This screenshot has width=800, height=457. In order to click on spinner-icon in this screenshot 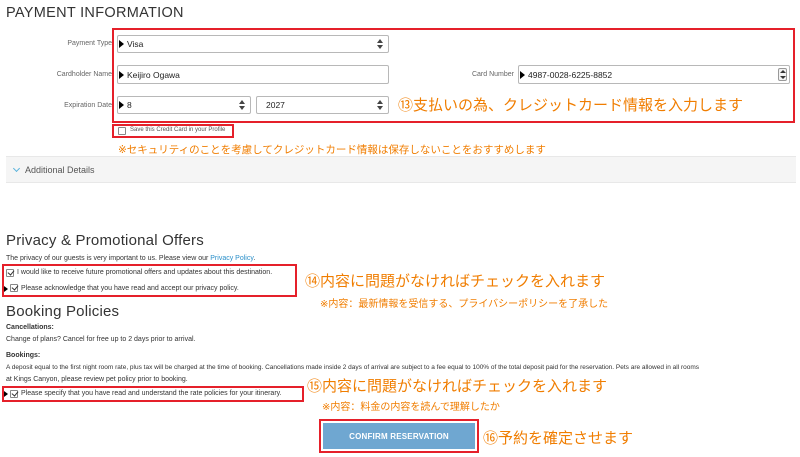, I will do `click(782, 74)`.